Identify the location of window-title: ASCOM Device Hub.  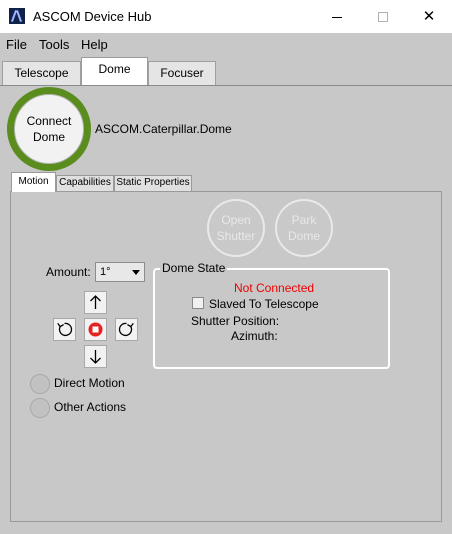
(92, 16).